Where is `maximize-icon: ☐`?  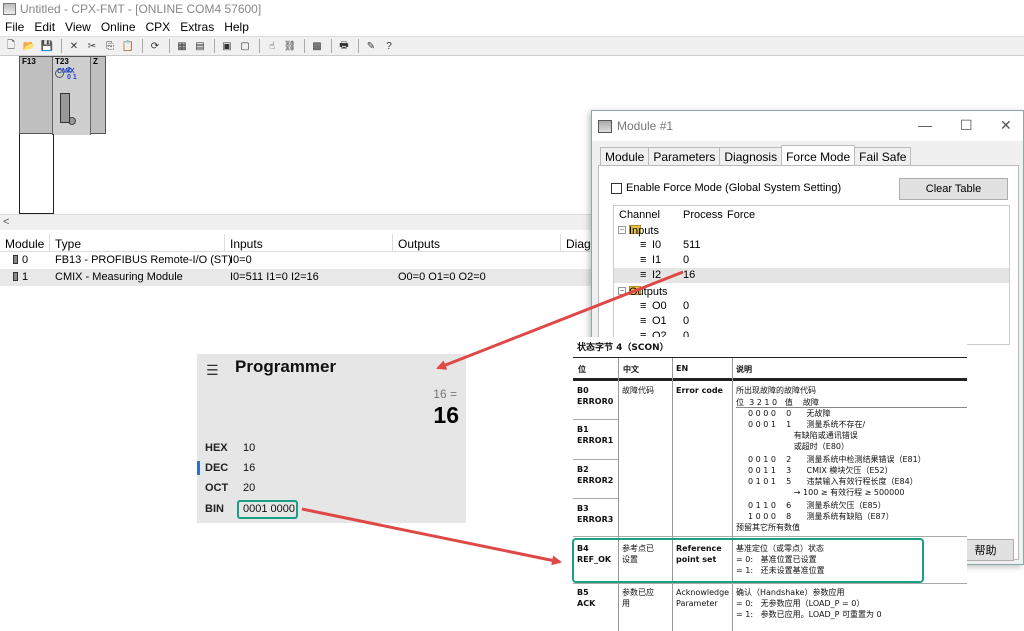 maximize-icon: ☐ is located at coordinates (966, 125).